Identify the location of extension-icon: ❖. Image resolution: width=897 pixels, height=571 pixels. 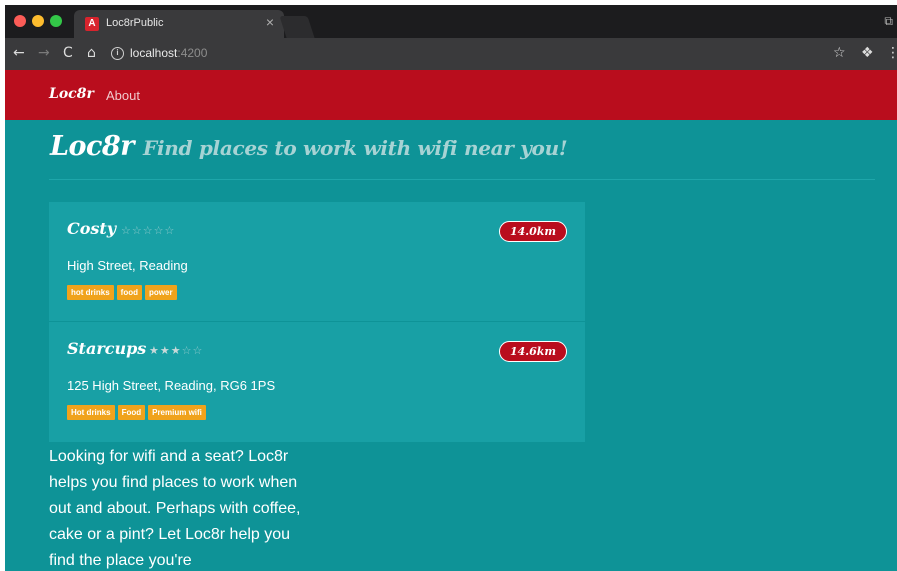
(867, 53).